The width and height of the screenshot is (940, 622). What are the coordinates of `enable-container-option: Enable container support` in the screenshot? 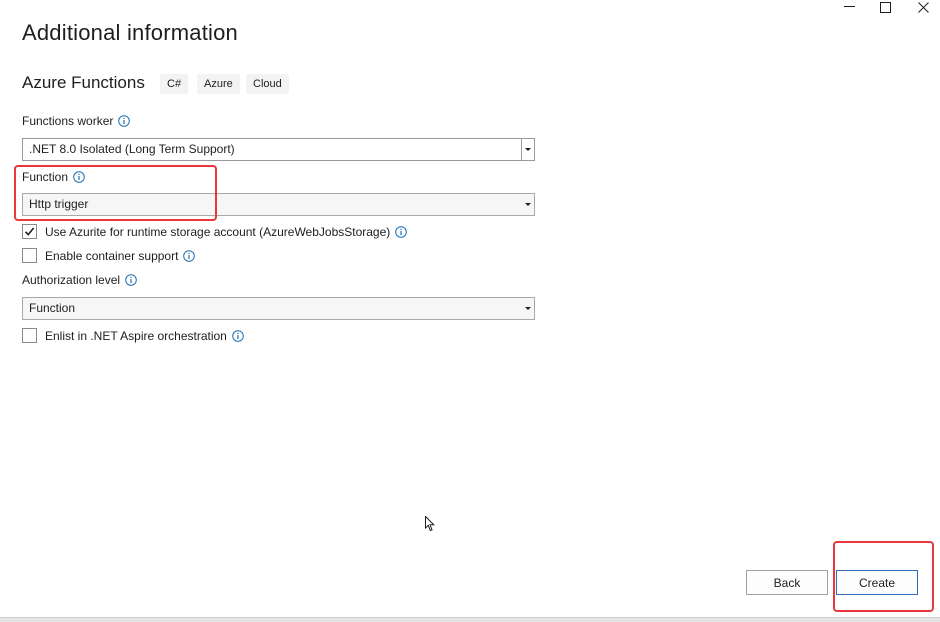 It's located at (109, 255).